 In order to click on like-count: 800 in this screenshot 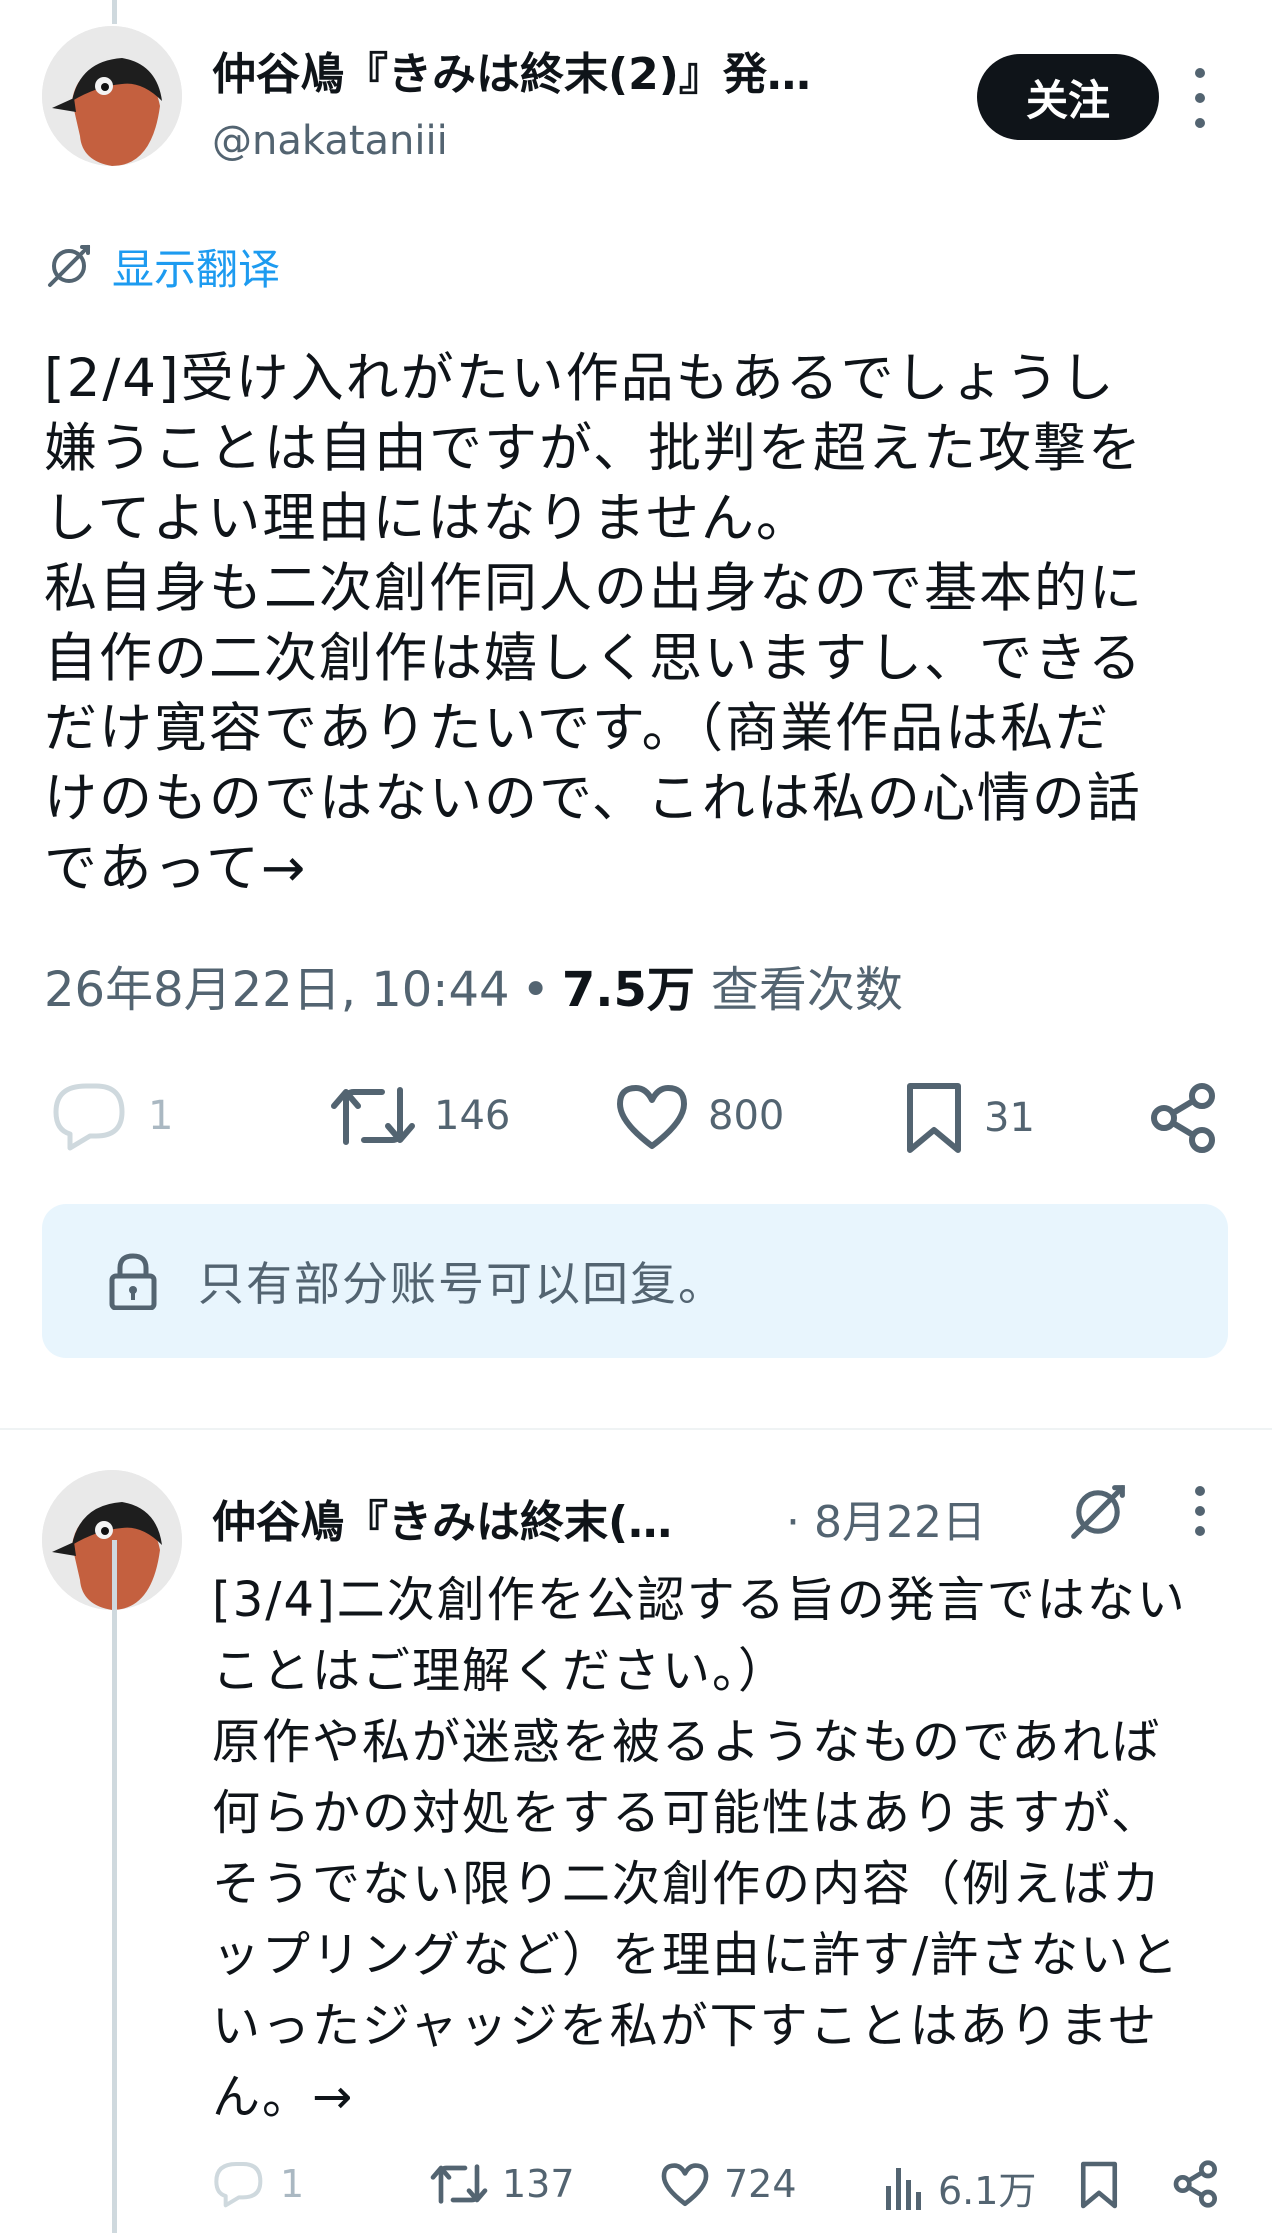, I will do `click(746, 1116)`.